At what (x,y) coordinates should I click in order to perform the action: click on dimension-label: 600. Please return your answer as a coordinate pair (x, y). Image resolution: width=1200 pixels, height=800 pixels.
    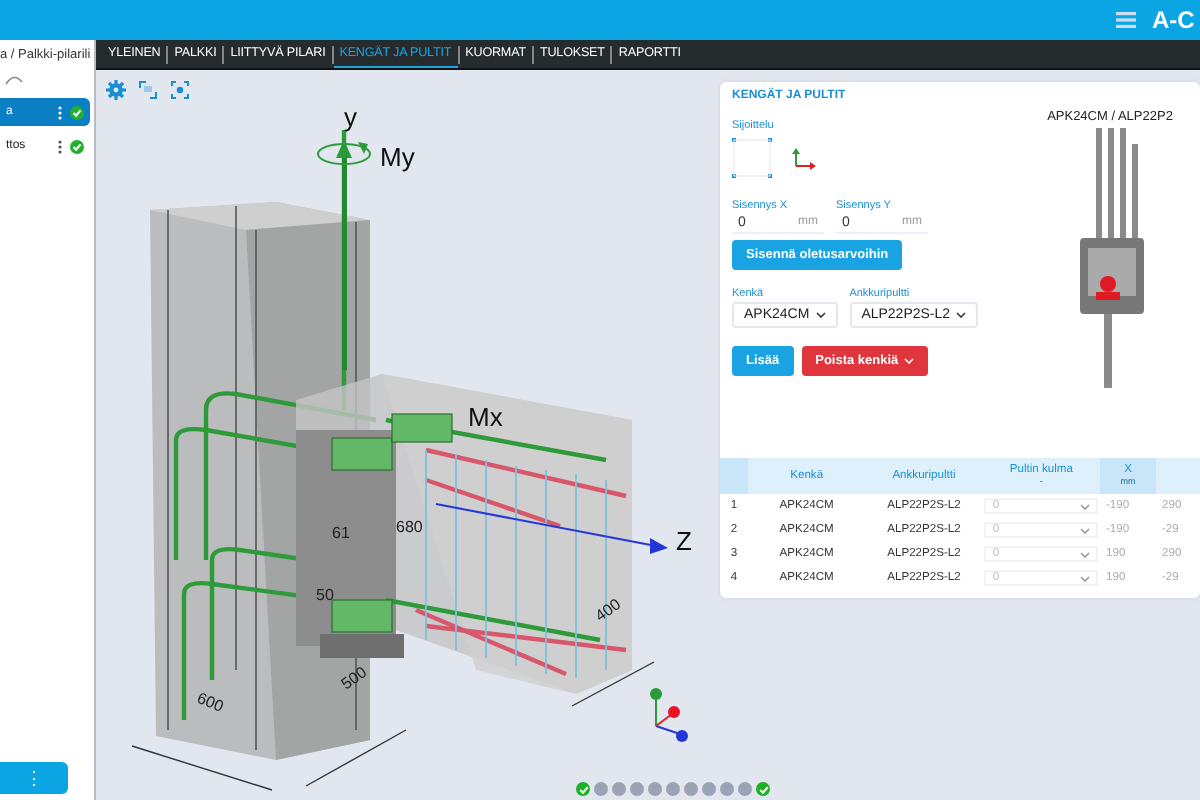
    Looking at the image, I should click on (210, 702).